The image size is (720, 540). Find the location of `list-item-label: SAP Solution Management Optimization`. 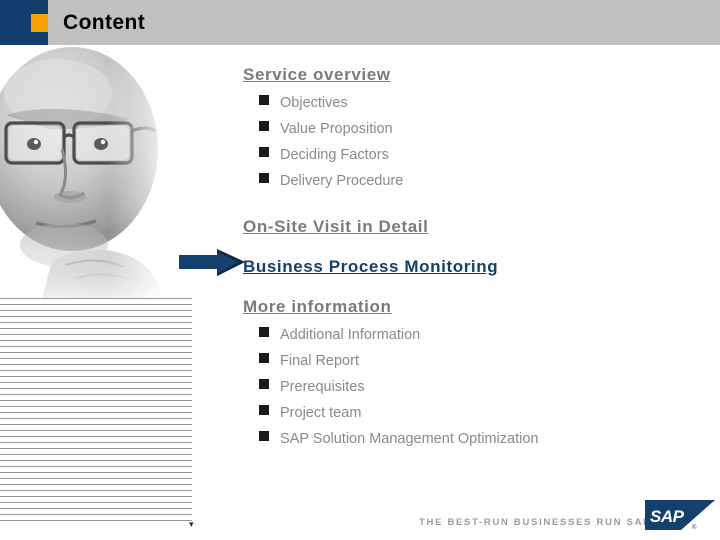

list-item-label: SAP Solution Management Optimization is located at coordinates (409, 439).